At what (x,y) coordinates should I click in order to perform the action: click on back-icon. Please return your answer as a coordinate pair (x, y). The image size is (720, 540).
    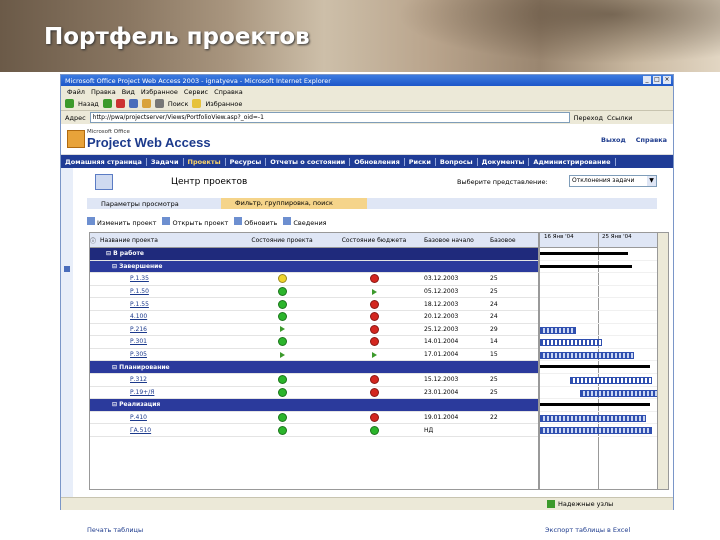
    Looking at the image, I should click on (69, 103).